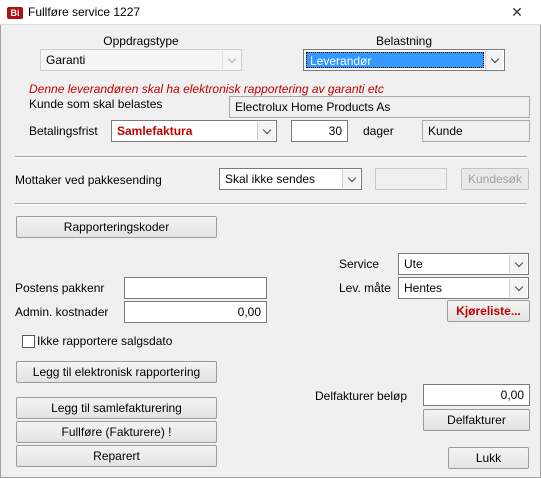 Image resolution: width=541 pixels, height=478 pixels. Describe the element at coordinates (105, 341) in the screenshot. I see `skip-sales-date-label: Ikke rapportere salgsdato` at that location.